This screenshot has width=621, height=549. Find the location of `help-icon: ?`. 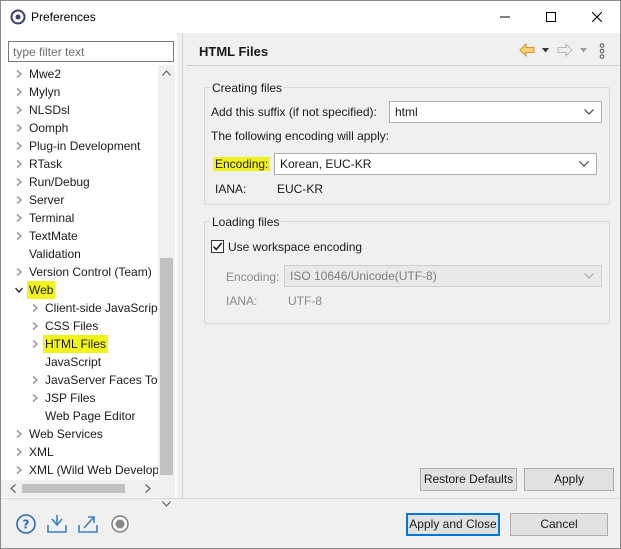

help-icon: ? is located at coordinates (26, 524).